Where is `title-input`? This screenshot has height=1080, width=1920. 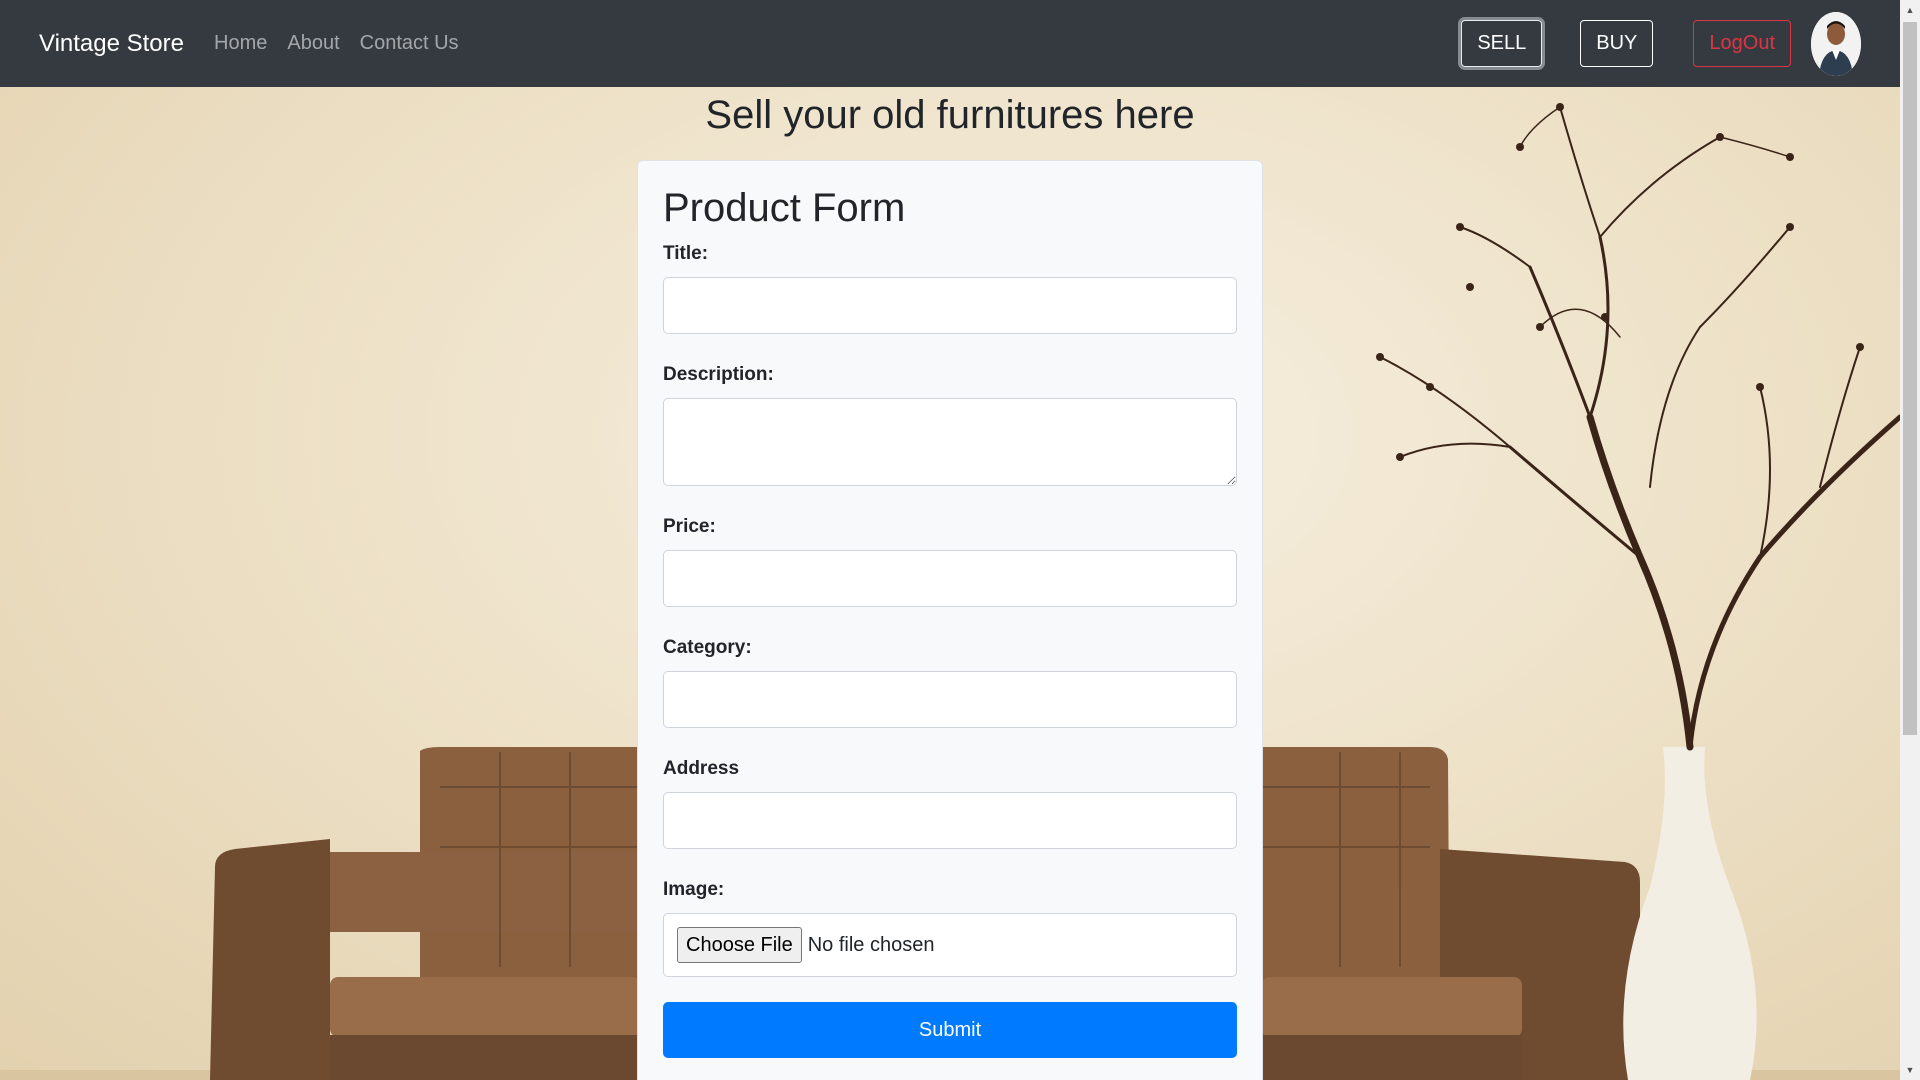
title-input is located at coordinates (950, 305).